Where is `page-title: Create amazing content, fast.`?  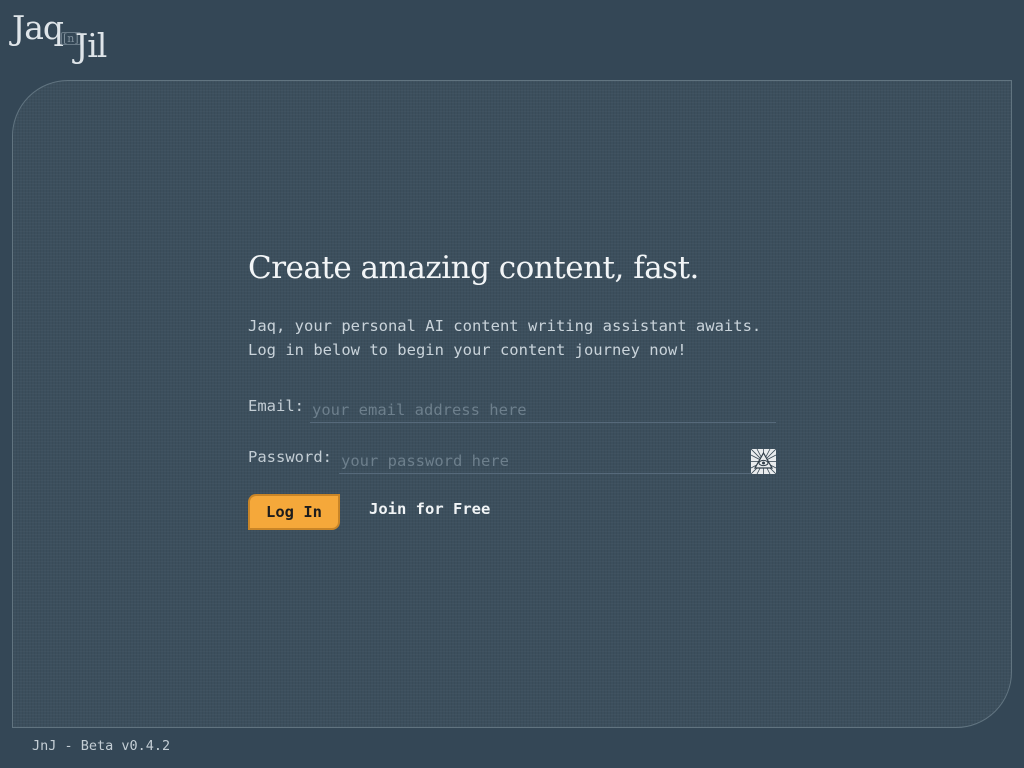
page-title: Create amazing content, fast. is located at coordinates (473, 268).